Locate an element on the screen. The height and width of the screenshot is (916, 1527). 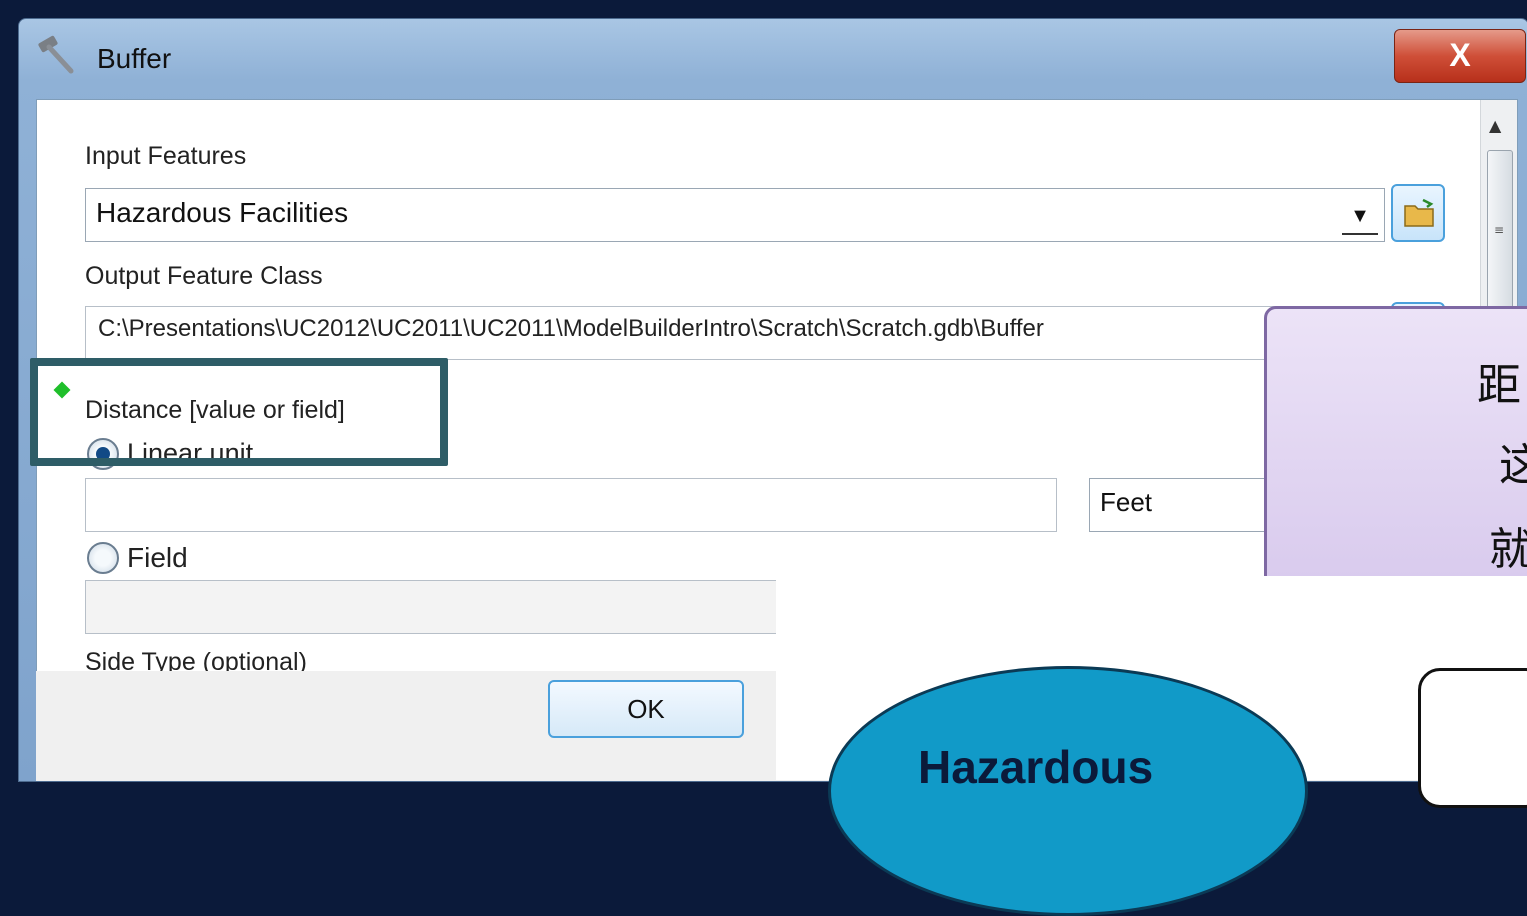
title-bar: Buffer X is located at coordinates (773, 58).